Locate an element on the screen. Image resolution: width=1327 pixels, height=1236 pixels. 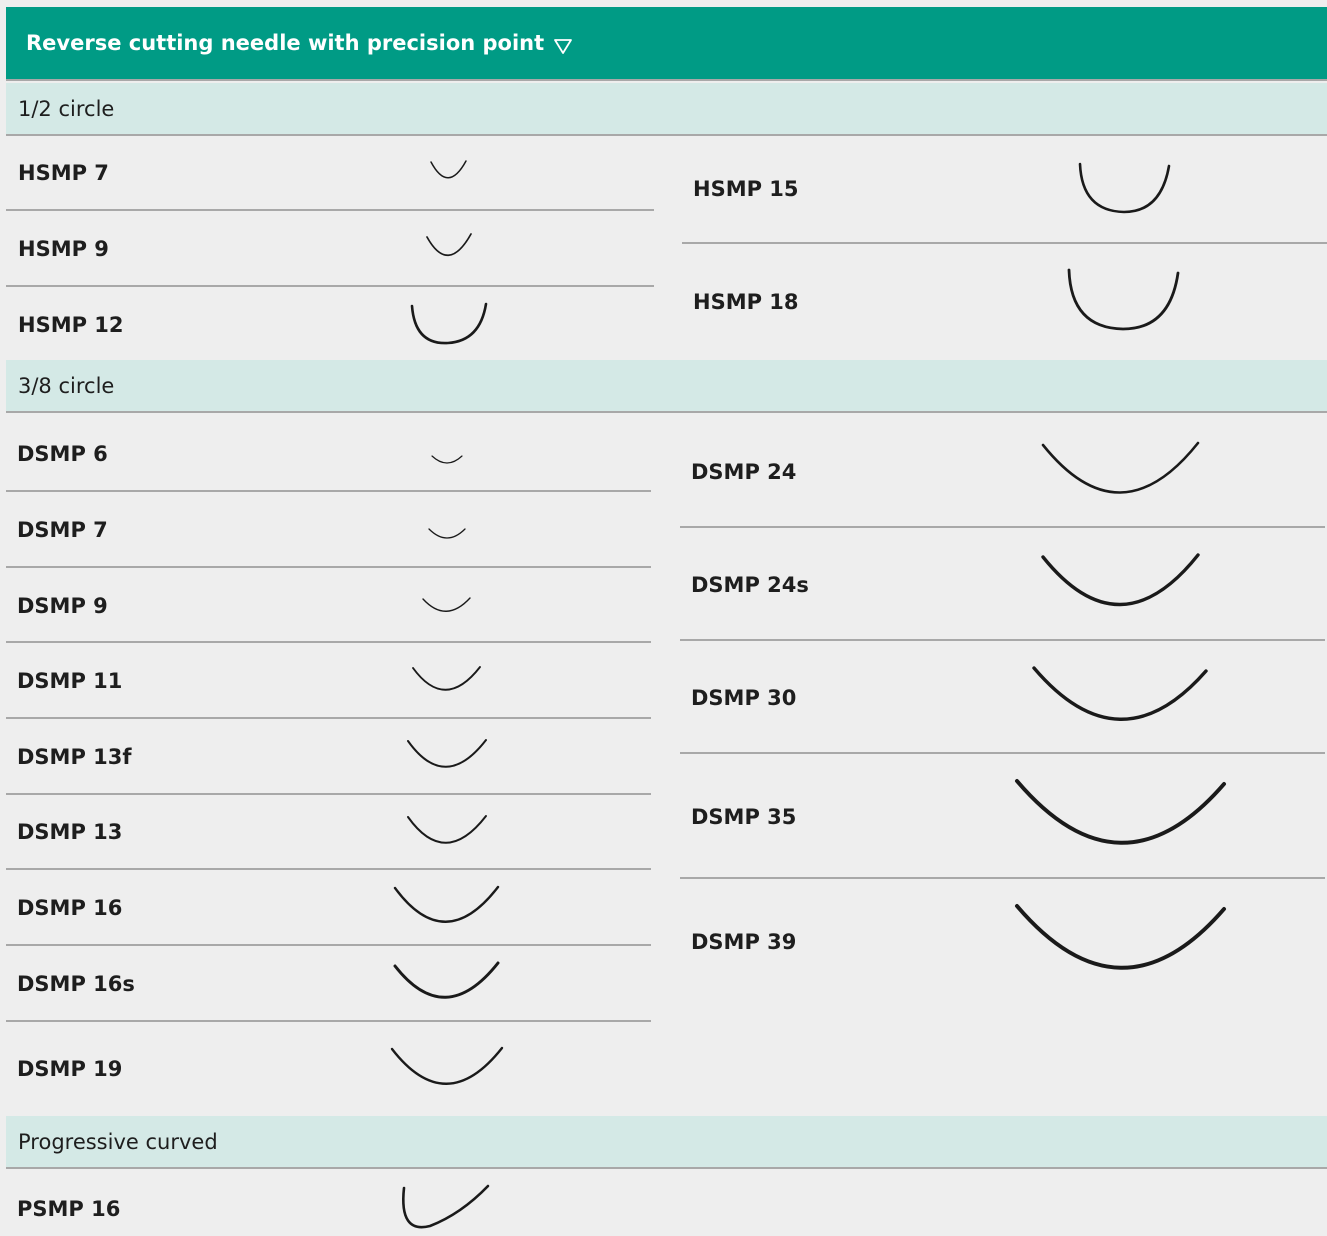
section-label: 1/2 circle is located at coordinates (66, 108).